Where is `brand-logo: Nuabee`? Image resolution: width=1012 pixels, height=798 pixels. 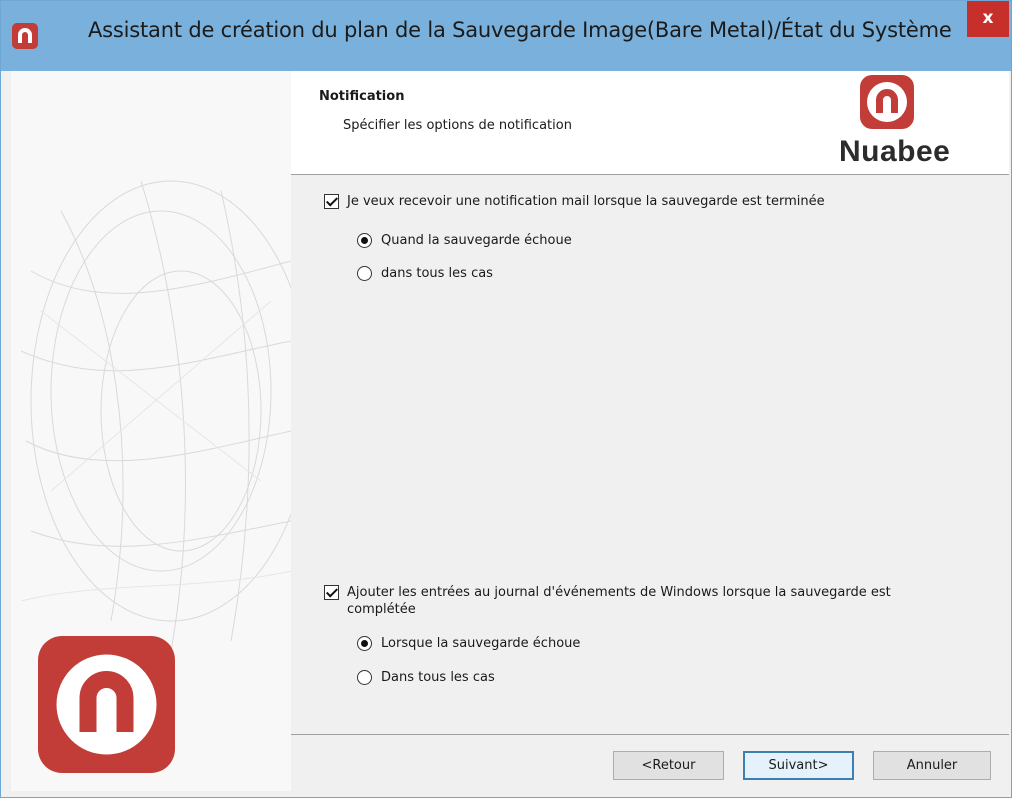 brand-logo: Nuabee is located at coordinates (899, 122).